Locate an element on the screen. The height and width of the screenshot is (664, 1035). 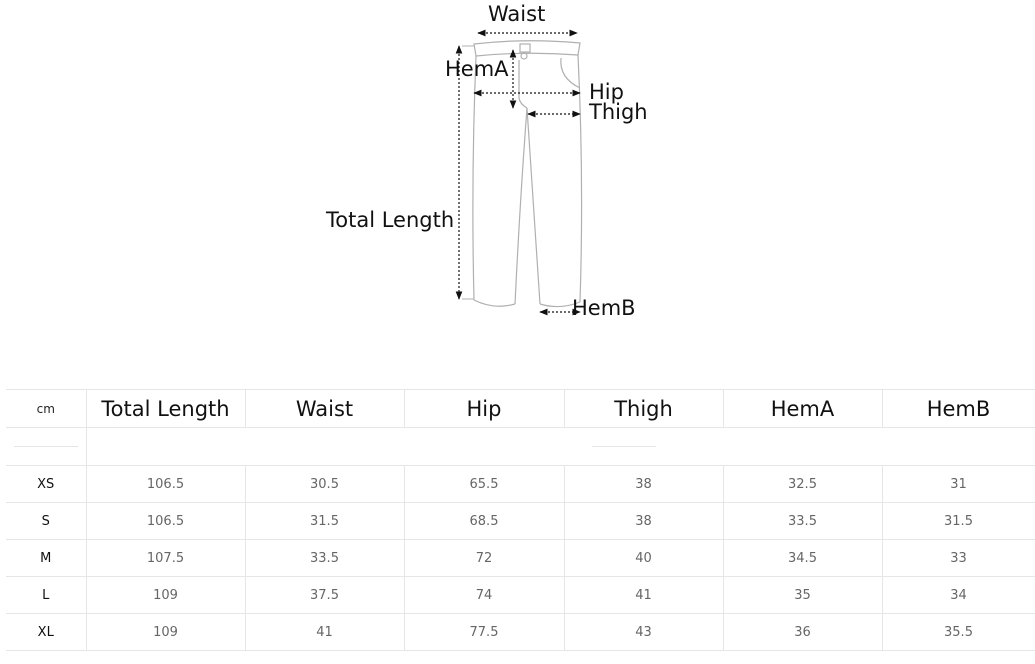
value-cell: 34 is located at coordinates (958, 595).